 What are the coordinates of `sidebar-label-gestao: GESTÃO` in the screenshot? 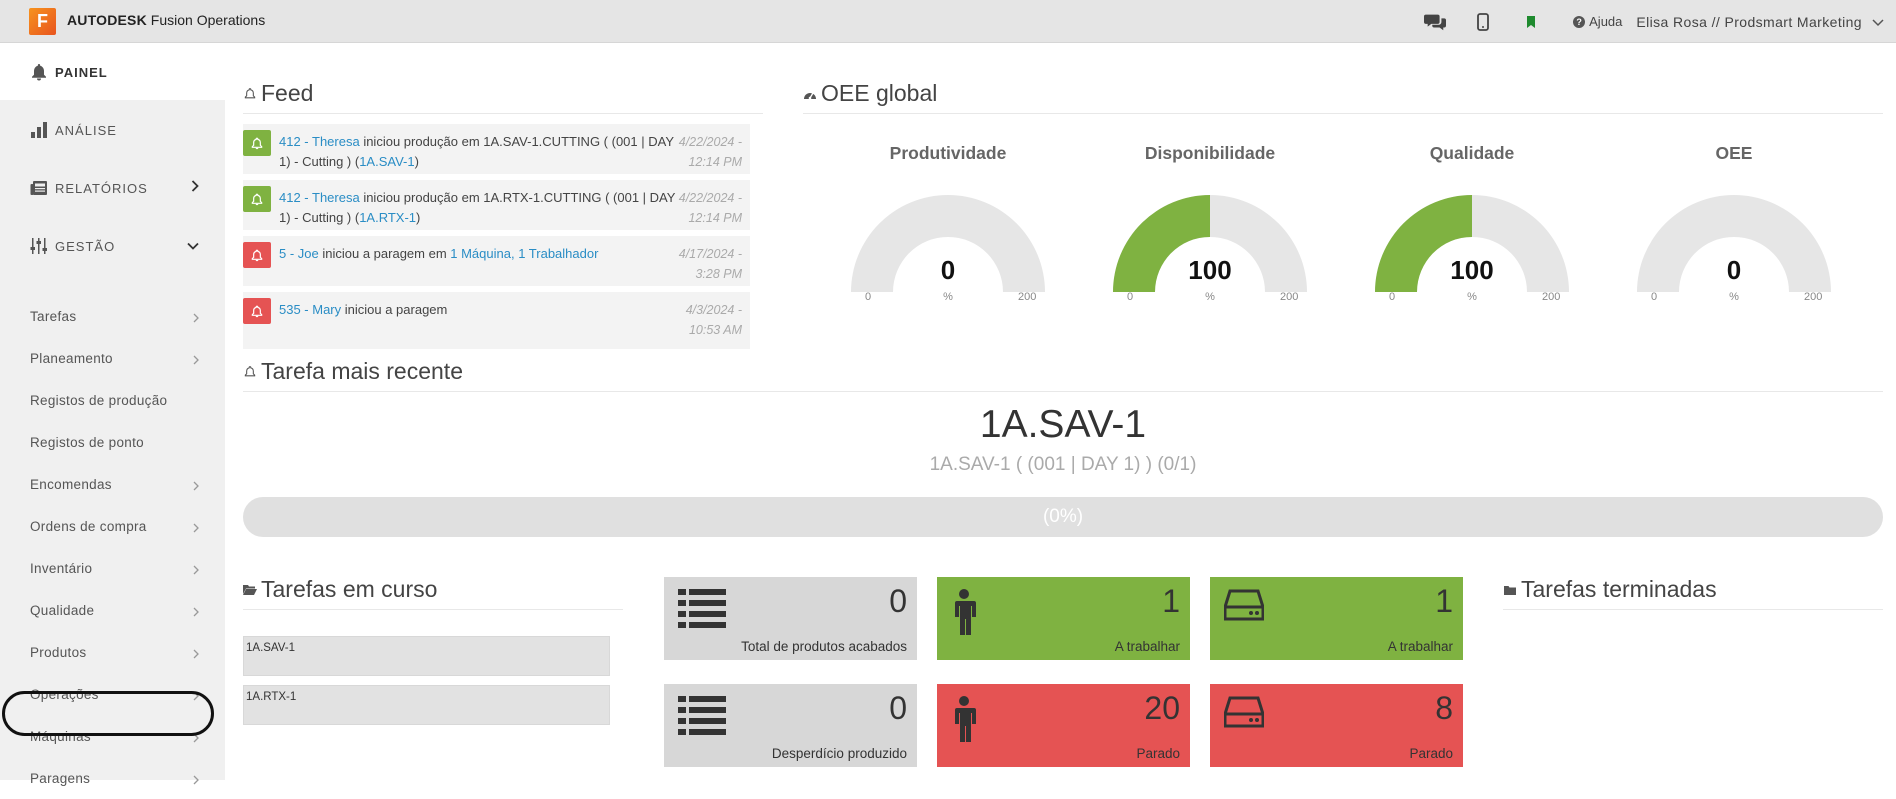 It's located at (85, 246).